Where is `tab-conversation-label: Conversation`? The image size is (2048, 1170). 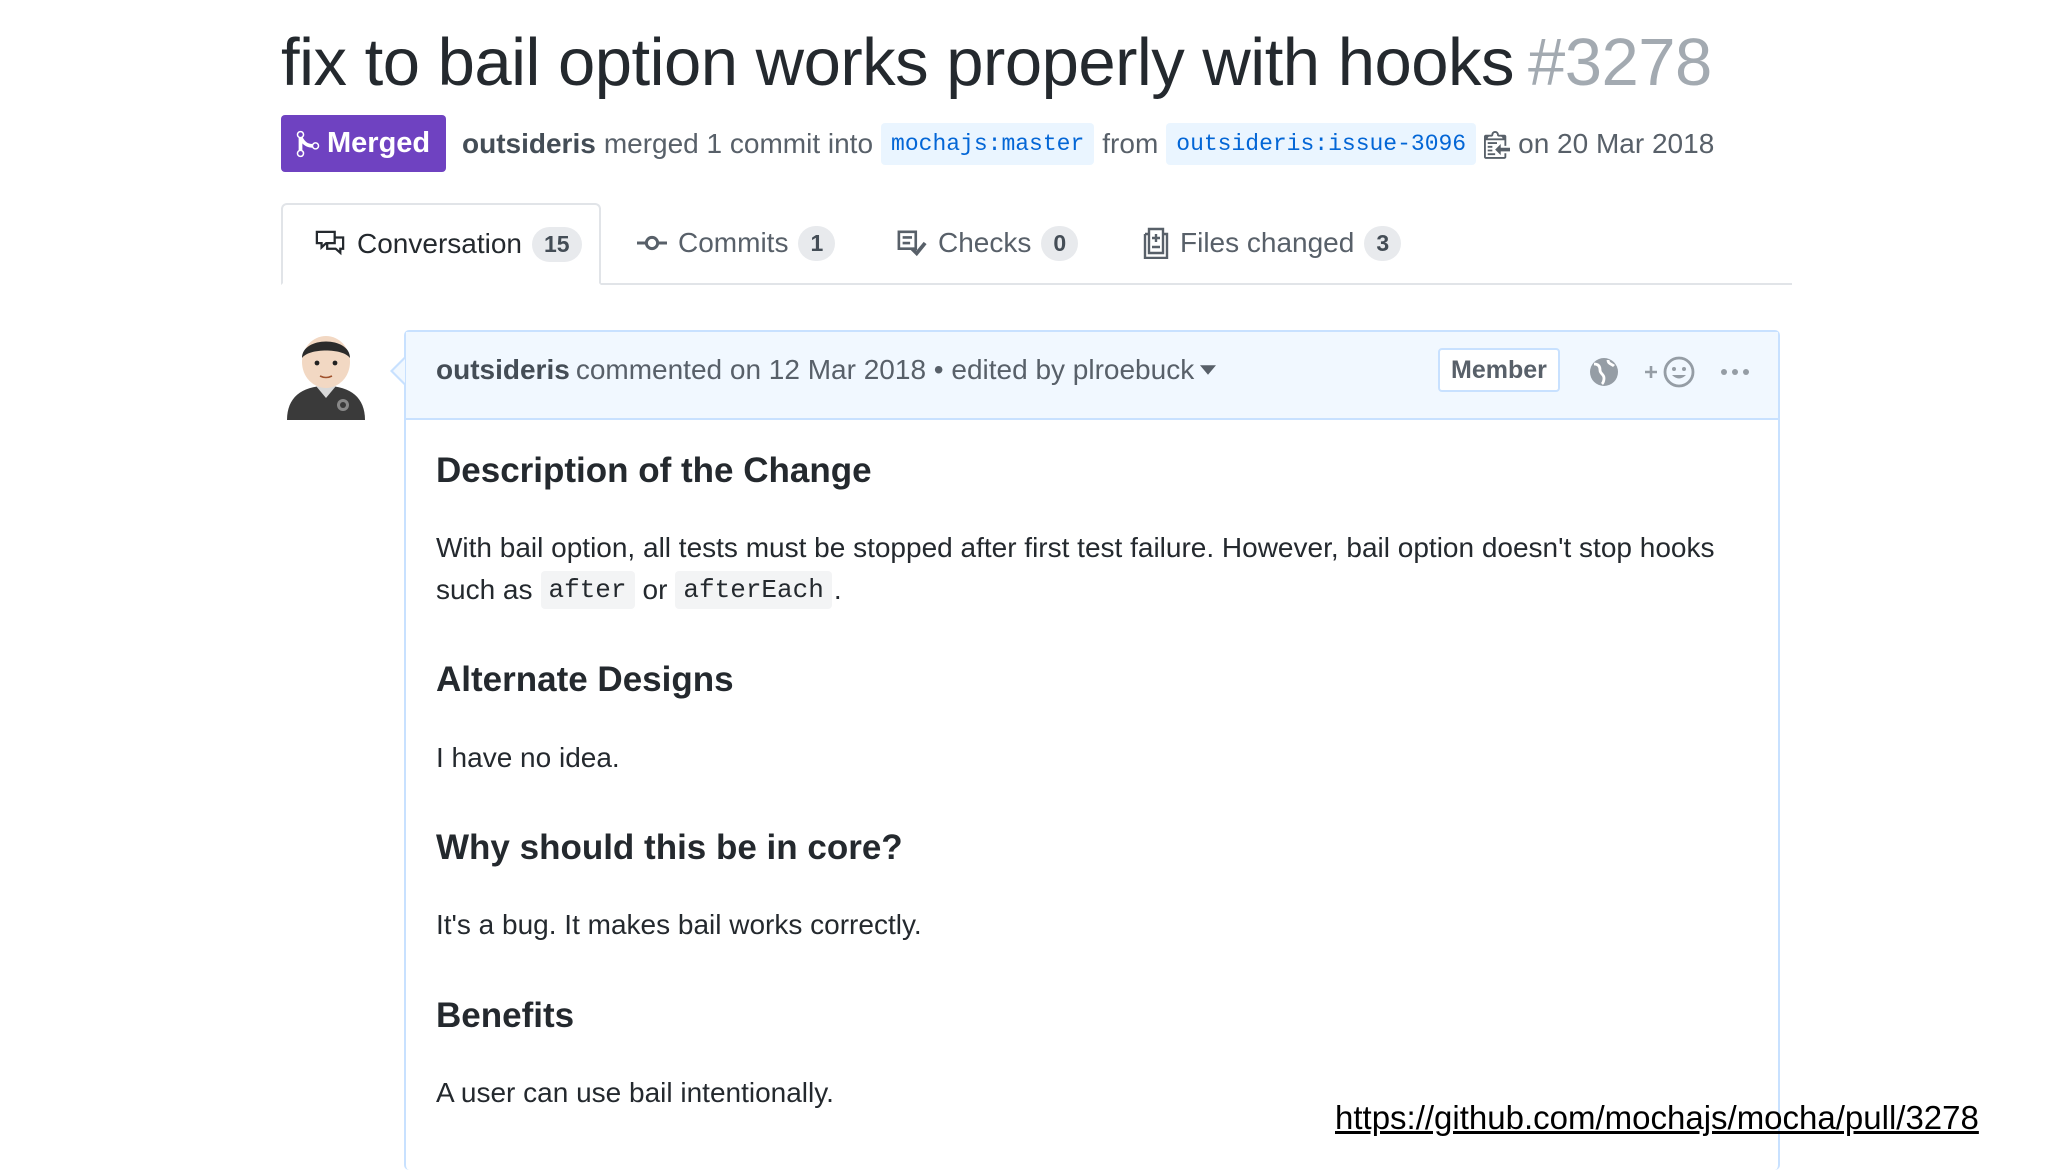 tab-conversation-label: Conversation is located at coordinates (439, 243).